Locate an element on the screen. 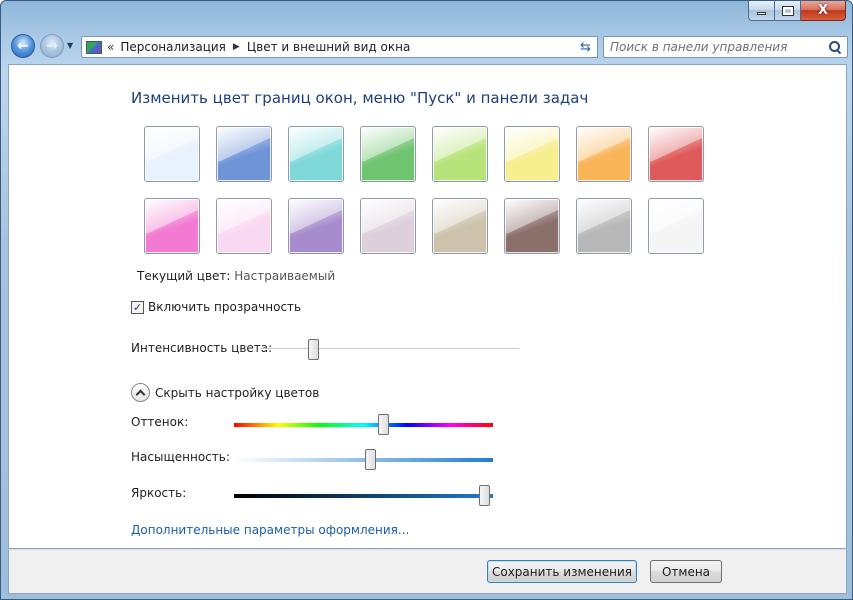  hide-color-mixer-toggle: Скрыть настройку цветов is located at coordinates (225, 392).